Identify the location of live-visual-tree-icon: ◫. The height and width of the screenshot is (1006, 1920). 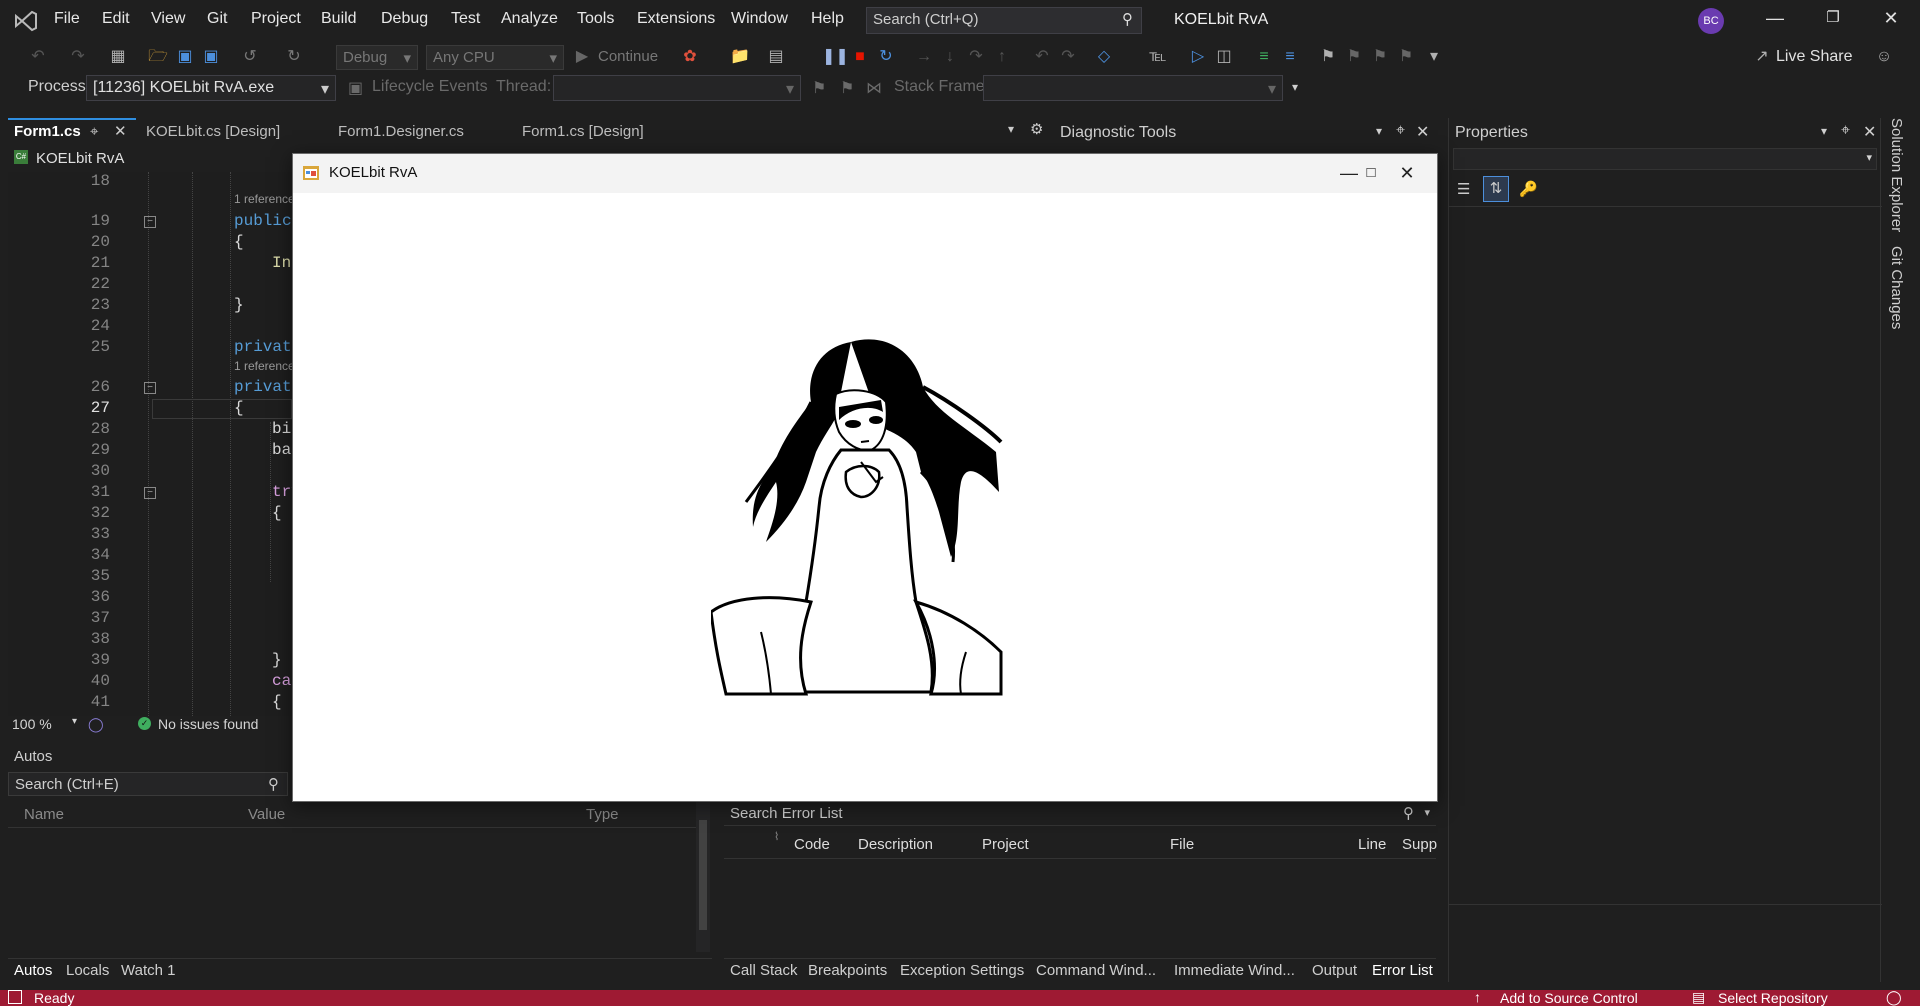
(1224, 57).